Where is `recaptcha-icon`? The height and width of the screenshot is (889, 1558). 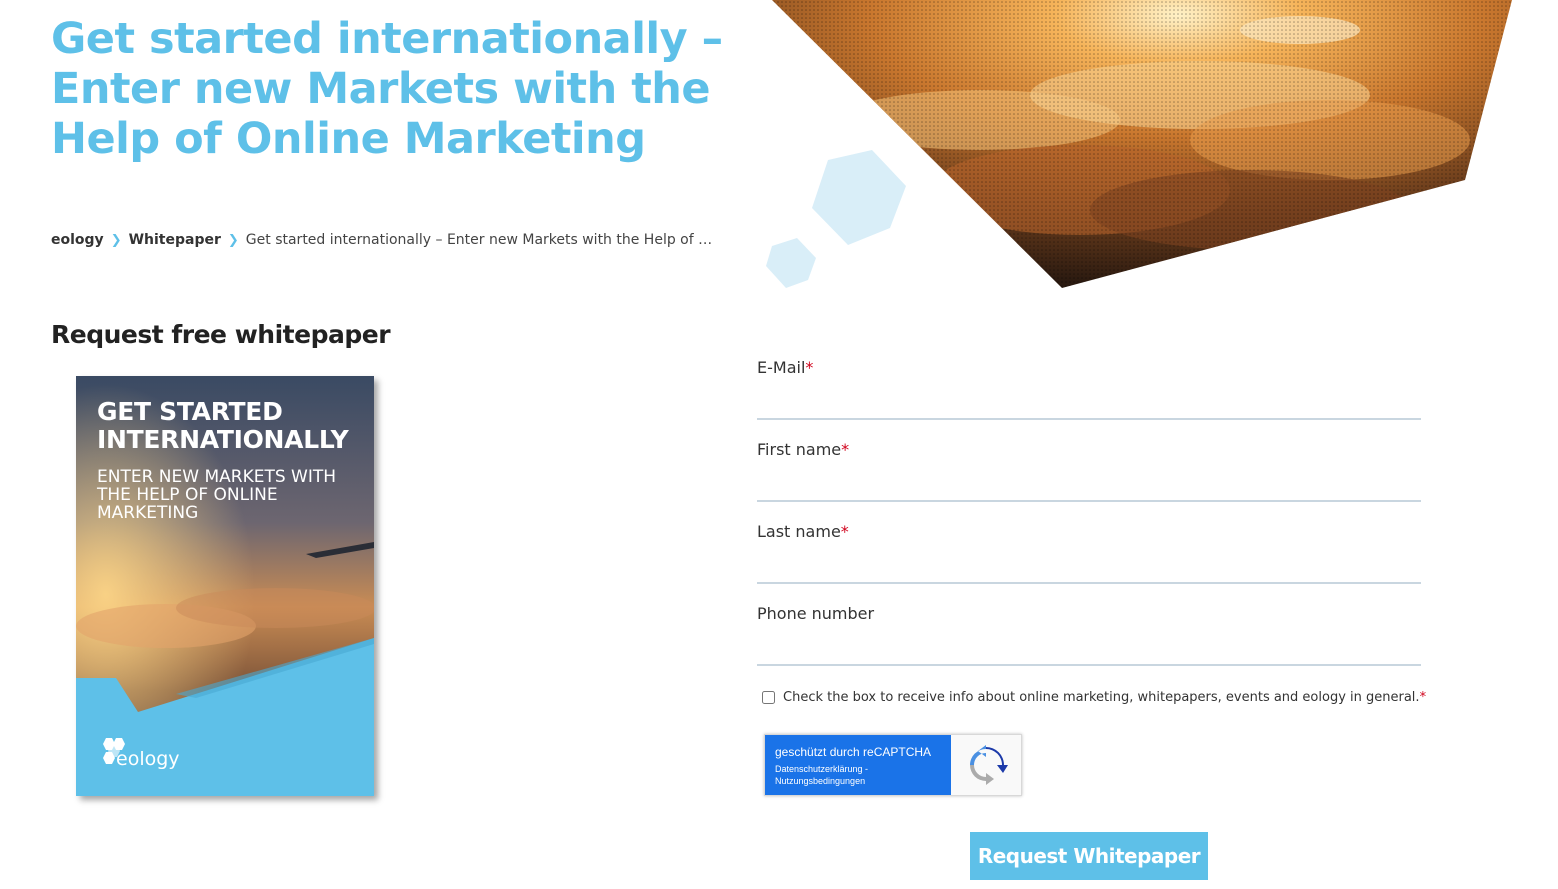 recaptcha-icon is located at coordinates (989, 765).